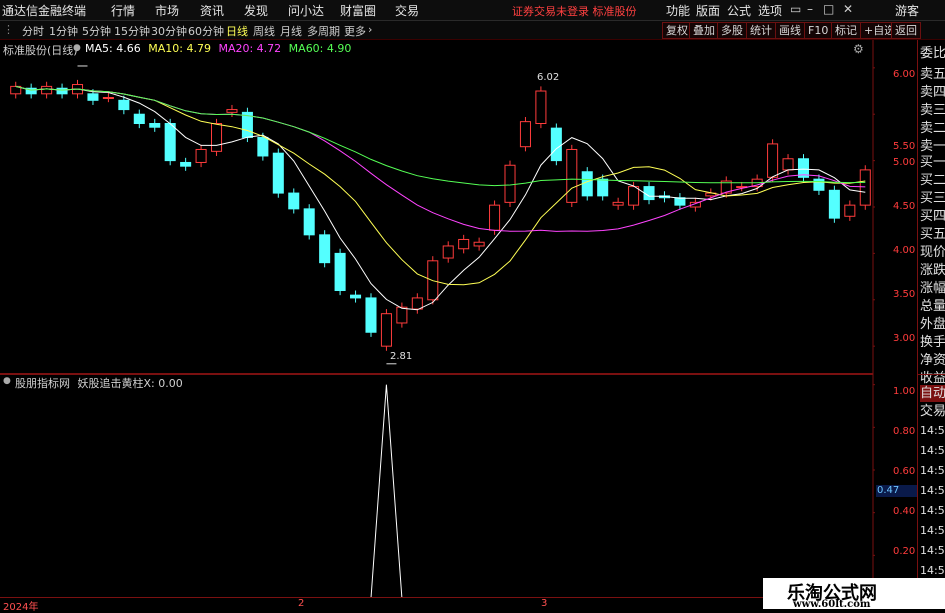 The image size is (945, 613). Describe the element at coordinates (739, 10) in the screenshot. I see `menu-formula: 公式` at that location.